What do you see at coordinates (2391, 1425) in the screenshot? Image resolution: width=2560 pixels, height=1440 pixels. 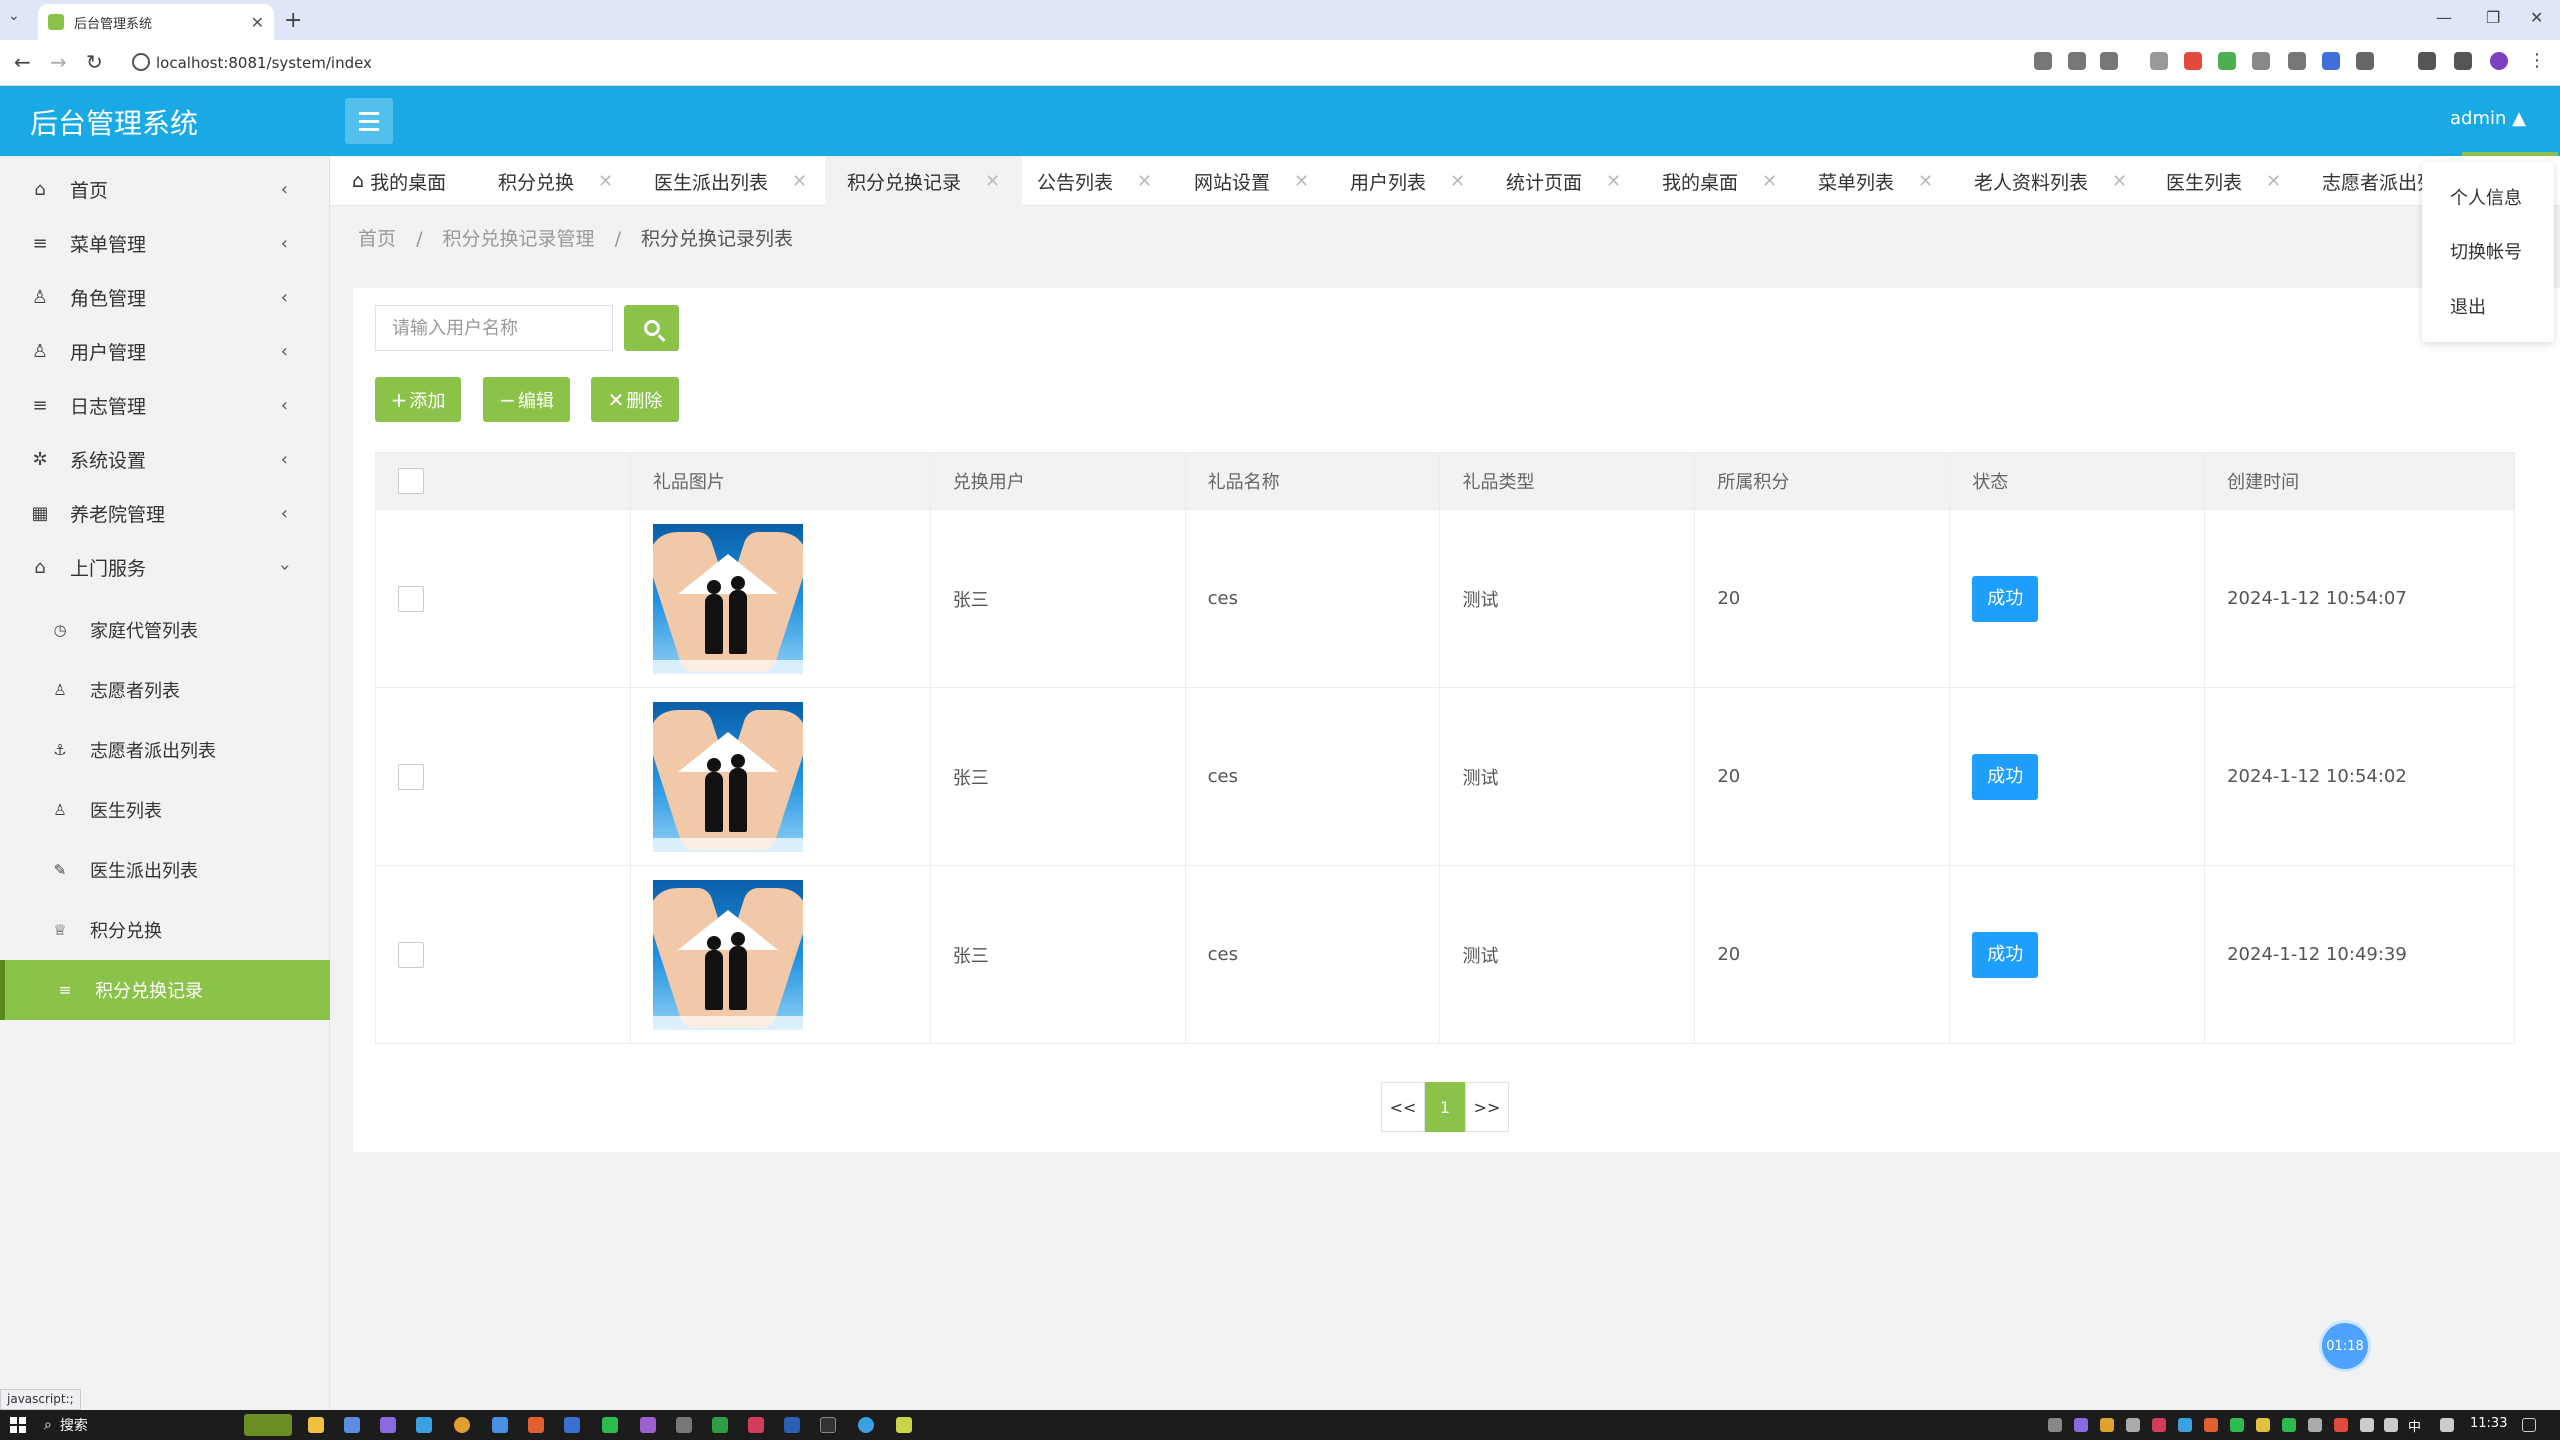 I see `volume-icon` at bounding box center [2391, 1425].